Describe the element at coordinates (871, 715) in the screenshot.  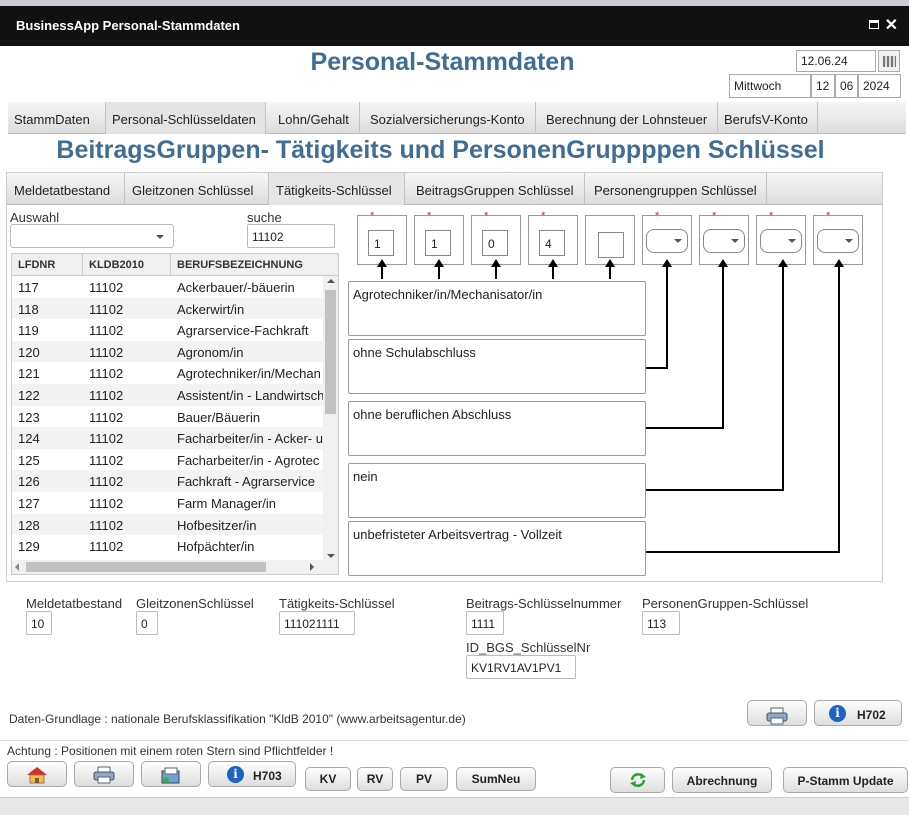
I see `help-button-h702-label: H702` at that location.